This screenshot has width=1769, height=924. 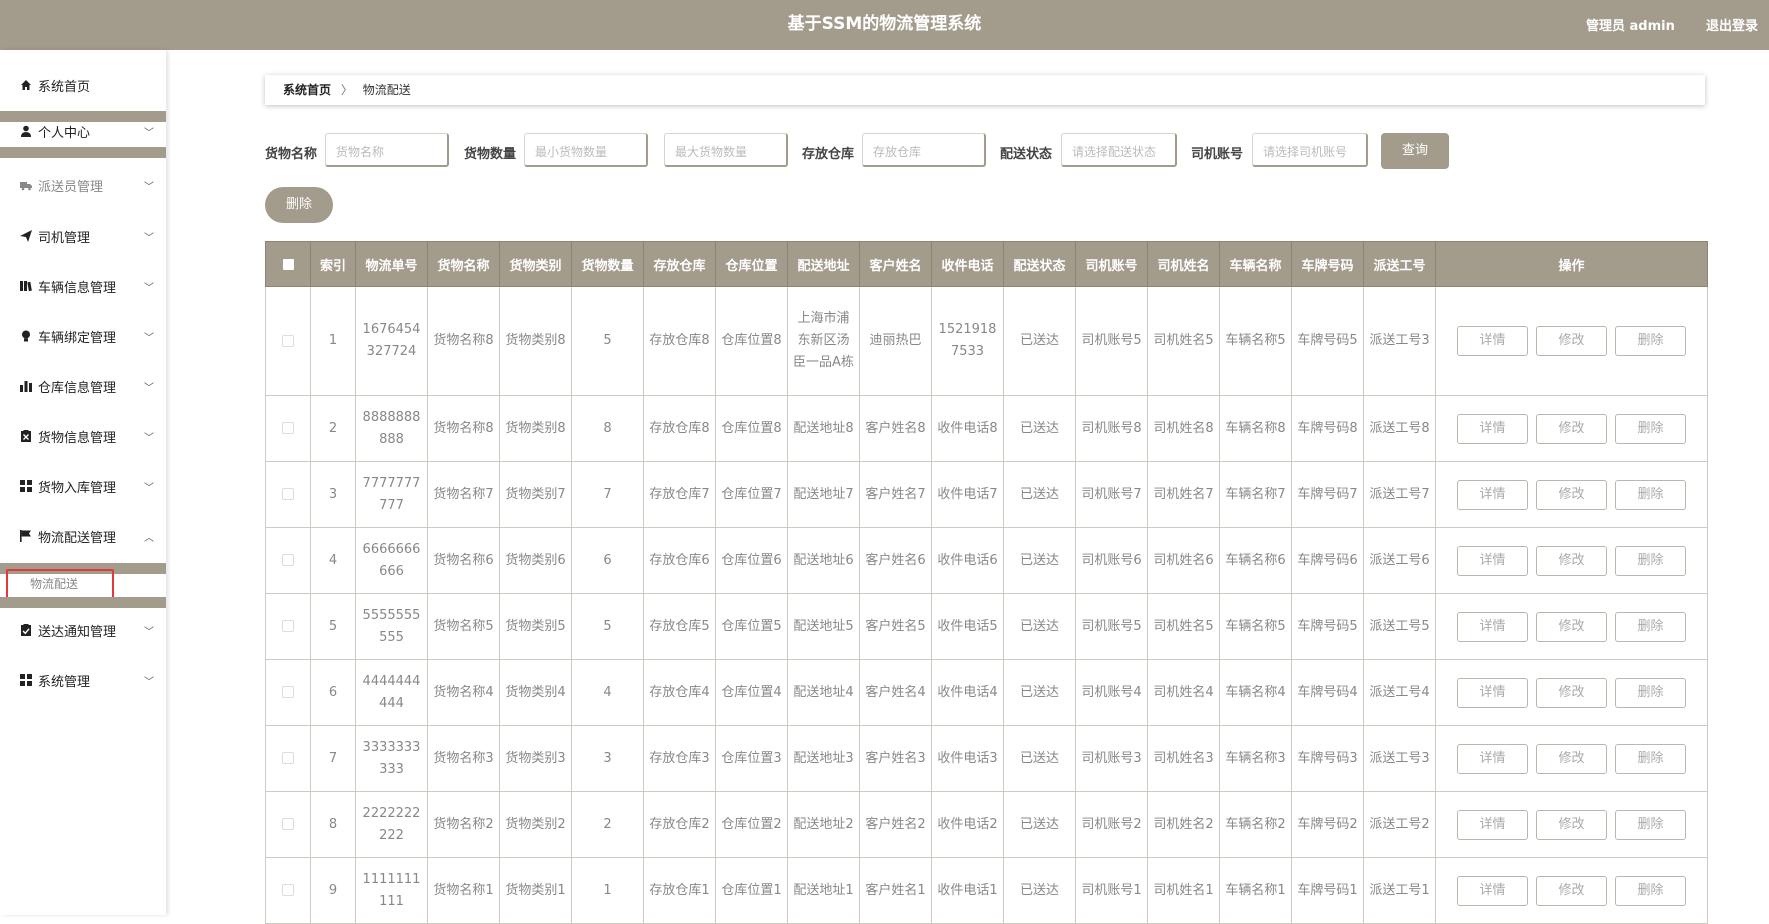 What do you see at coordinates (26, 185) in the screenshot?
I see `truck-icon` at bounding box center [26, 185].